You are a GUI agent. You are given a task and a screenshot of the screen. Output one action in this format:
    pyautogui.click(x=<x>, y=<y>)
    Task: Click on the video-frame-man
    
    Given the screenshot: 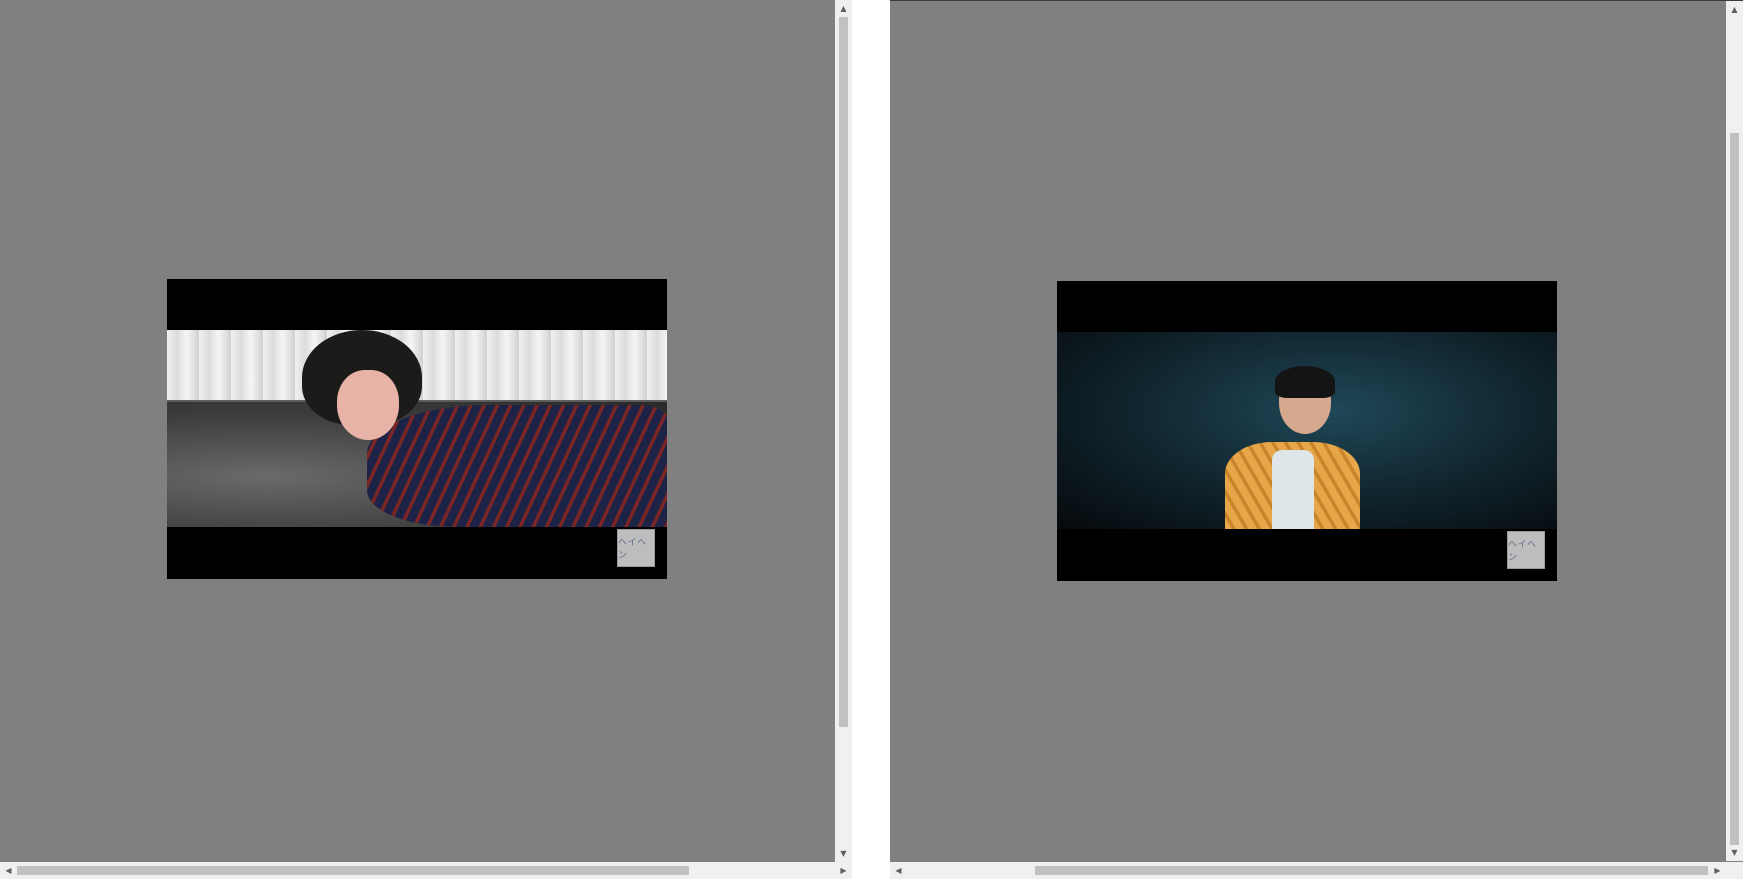 What is the action you would take?
    pyautogui.click(x=1307, y=430)
    